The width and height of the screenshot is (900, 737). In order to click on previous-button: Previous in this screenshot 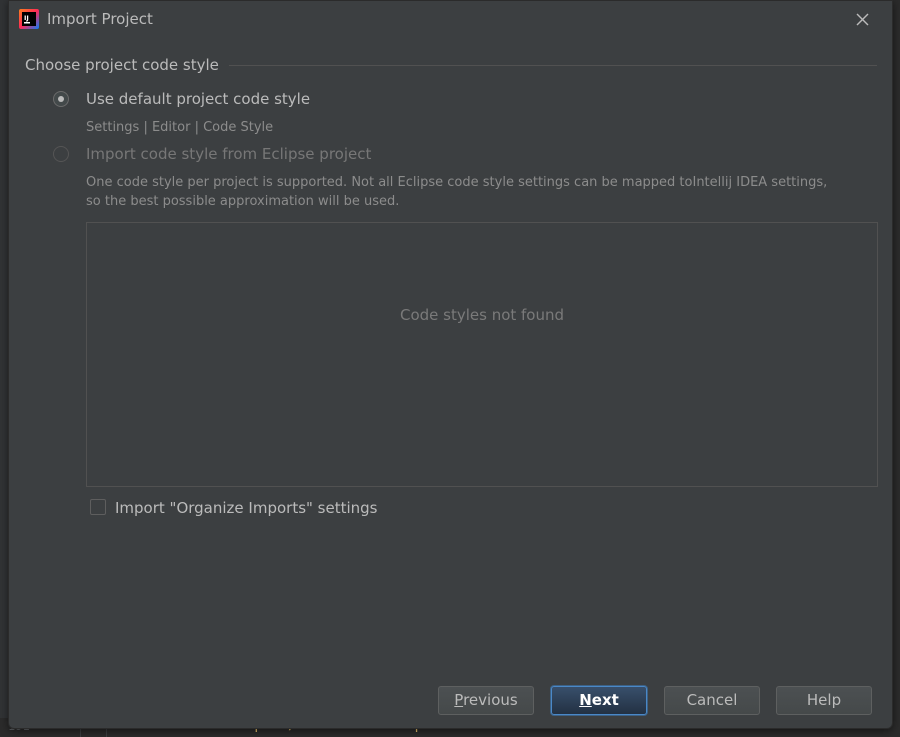, I will do `click(486, 700)`.